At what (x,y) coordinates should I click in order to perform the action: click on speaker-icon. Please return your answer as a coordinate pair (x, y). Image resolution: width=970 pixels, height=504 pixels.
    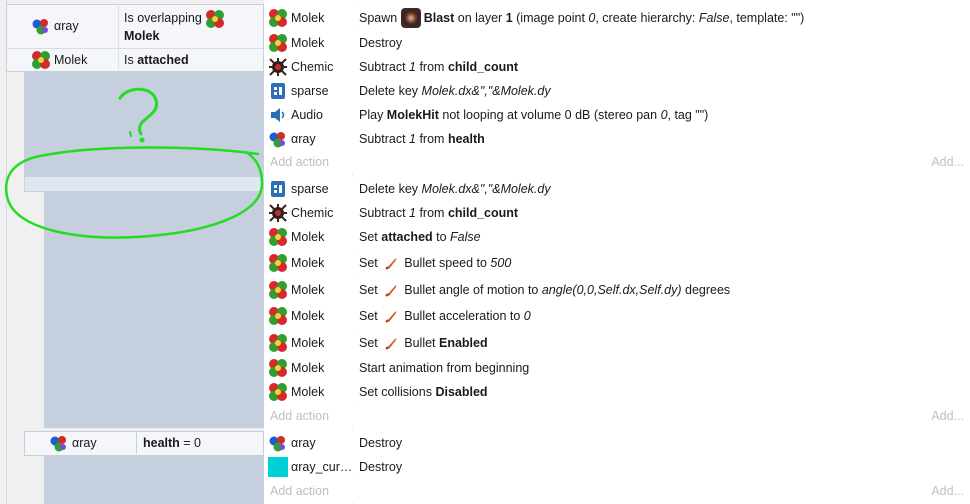
    Looking at the image, I should click on (278, 115).